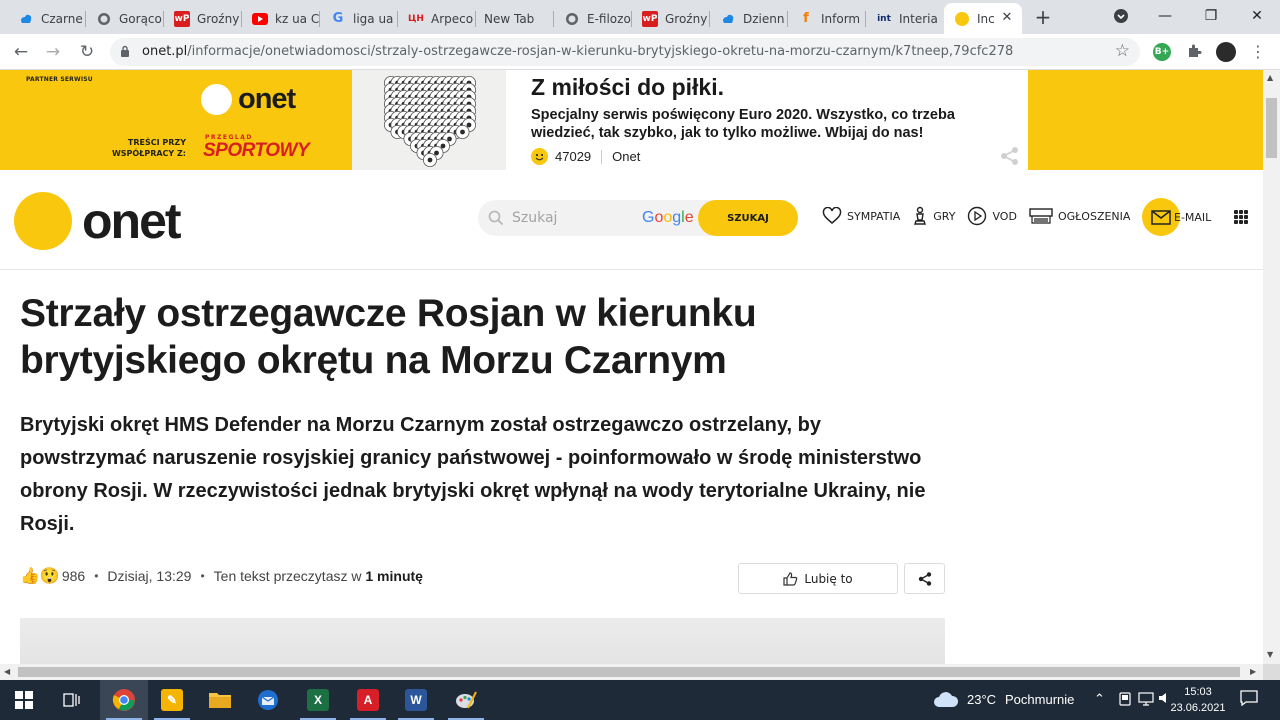 This screenshot has width=1280, height=720. Describe the element at coordinates (1198, 700) in the screenshot. I see `system-clock: 15:03 23.06.2021` at that location.